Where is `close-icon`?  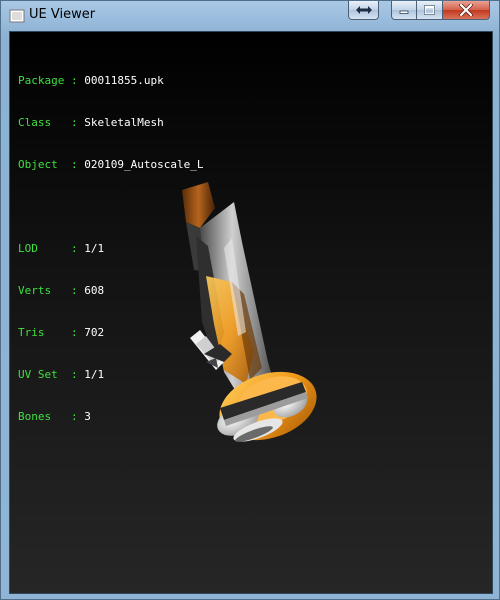 close-icon is located at coordinates (466, 10).